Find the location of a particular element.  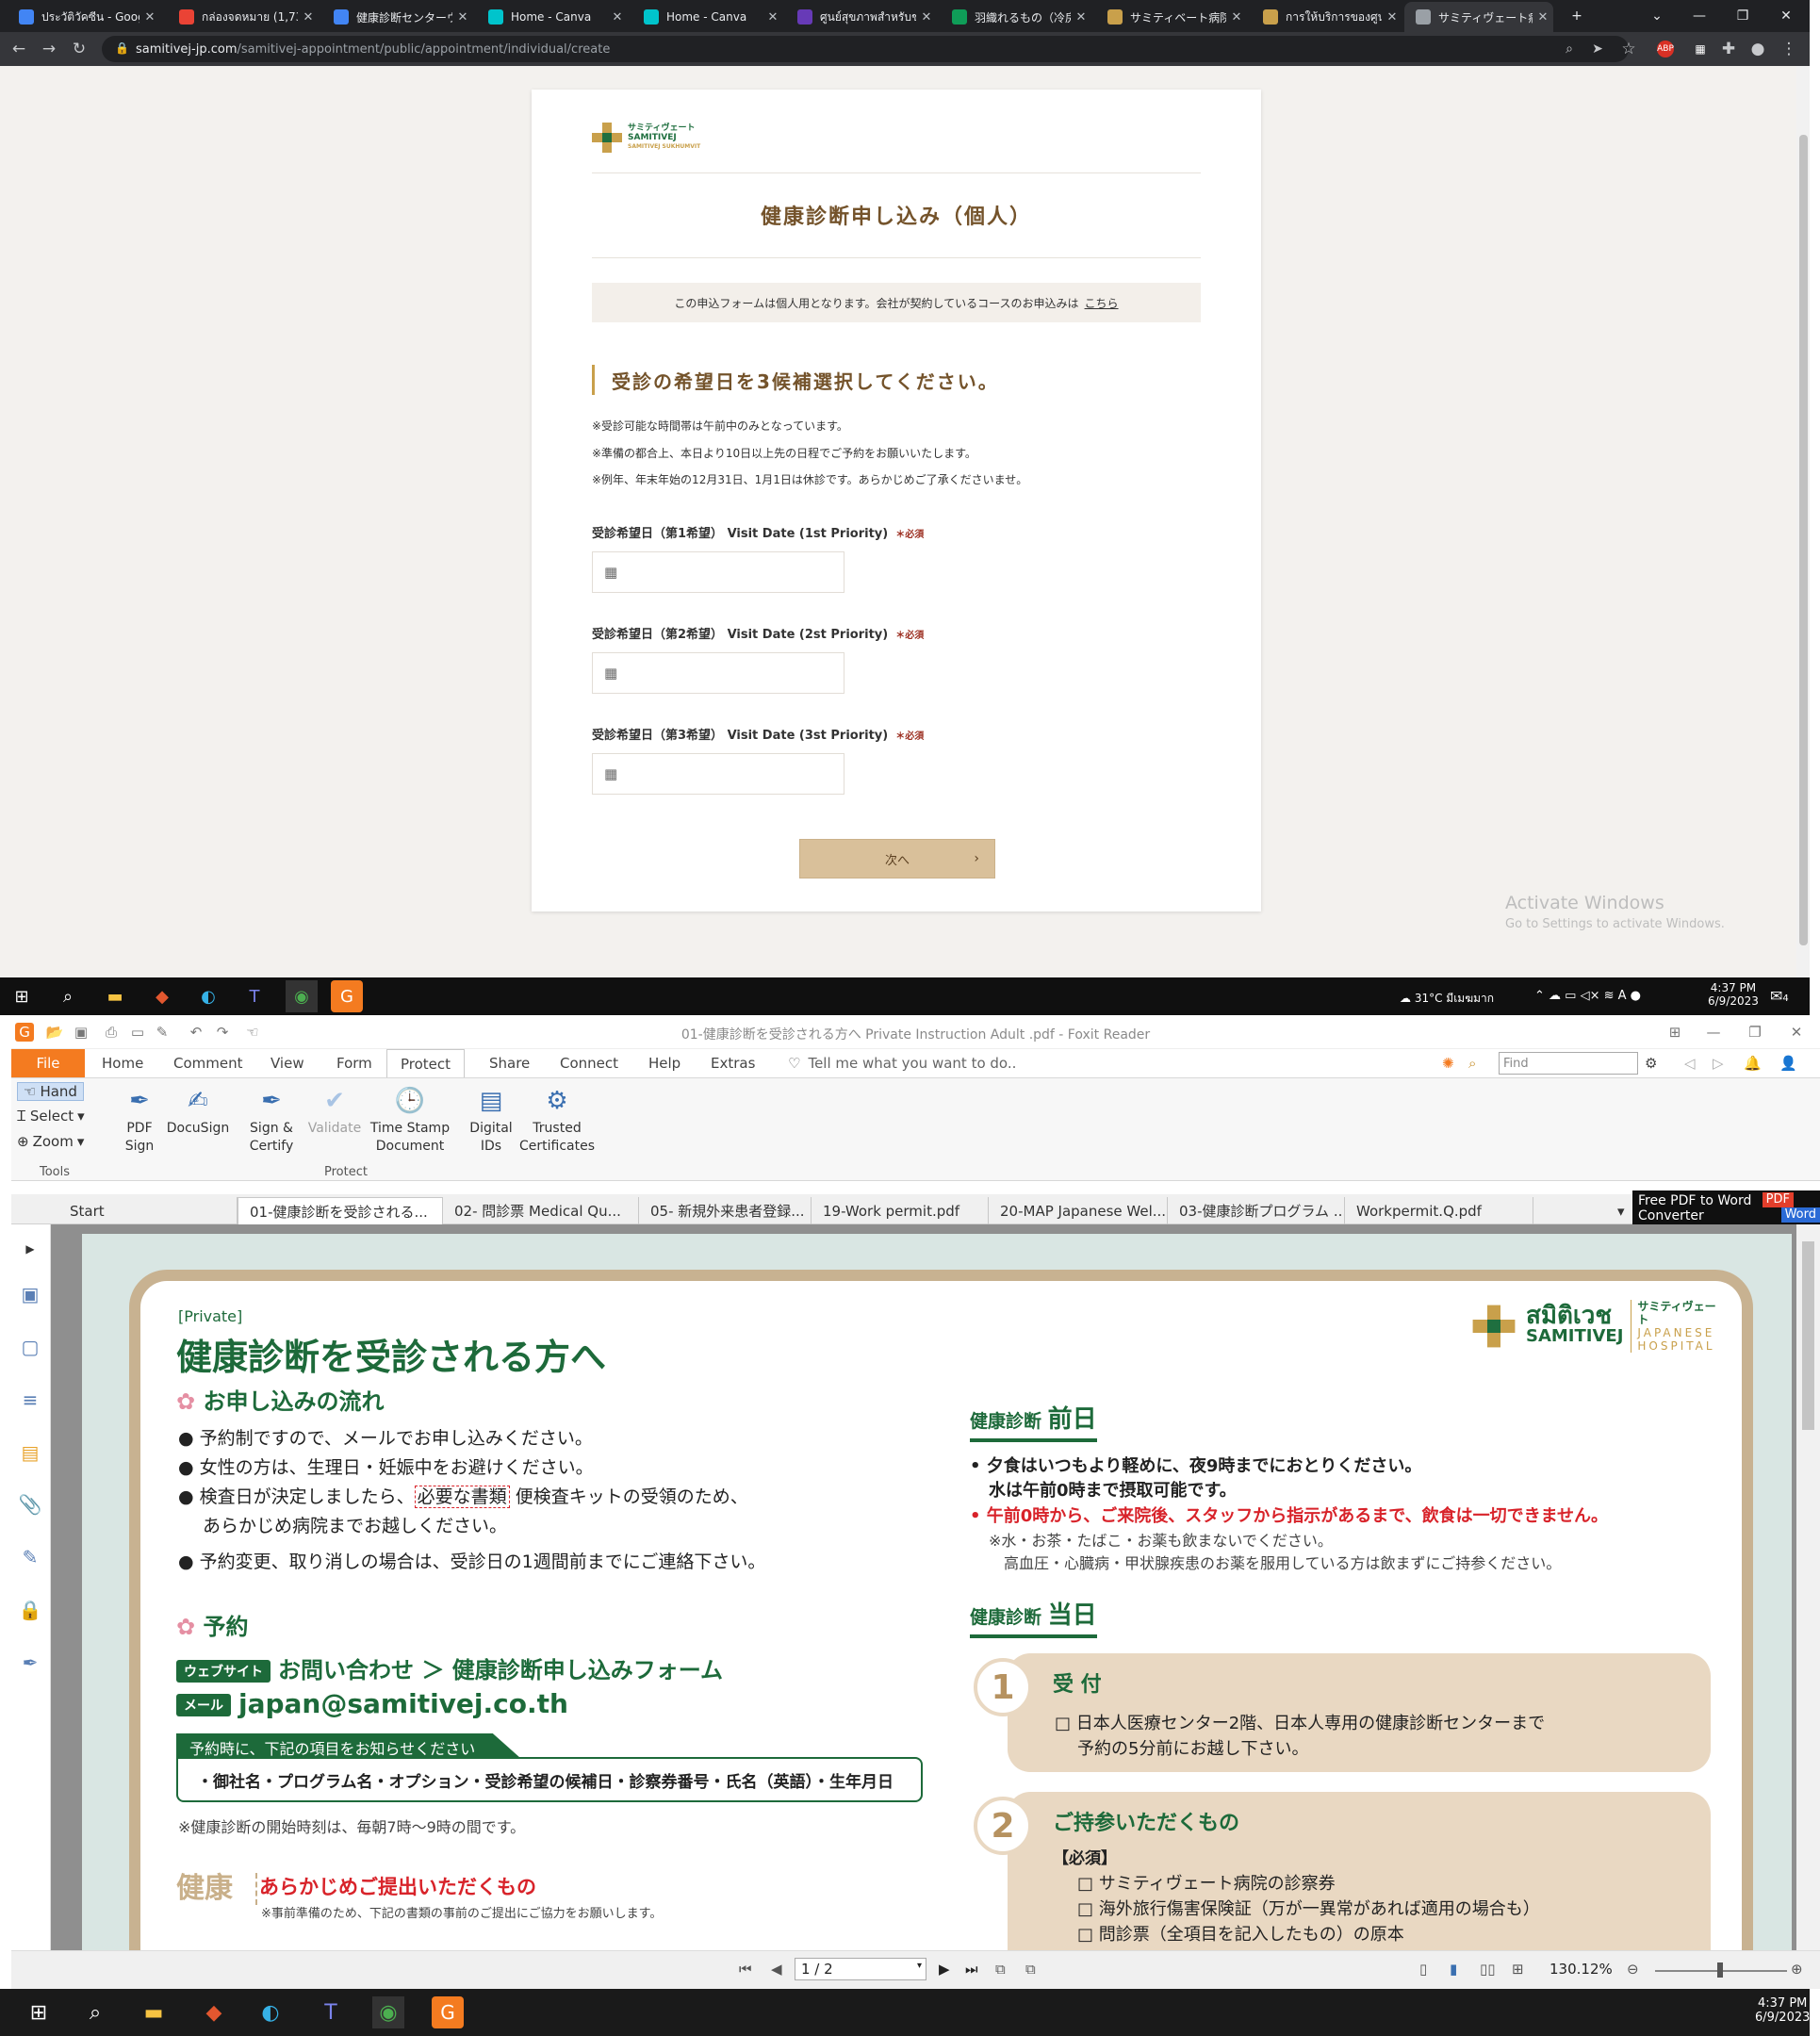

menu-form: Form is located at coordinates (354, 1063).